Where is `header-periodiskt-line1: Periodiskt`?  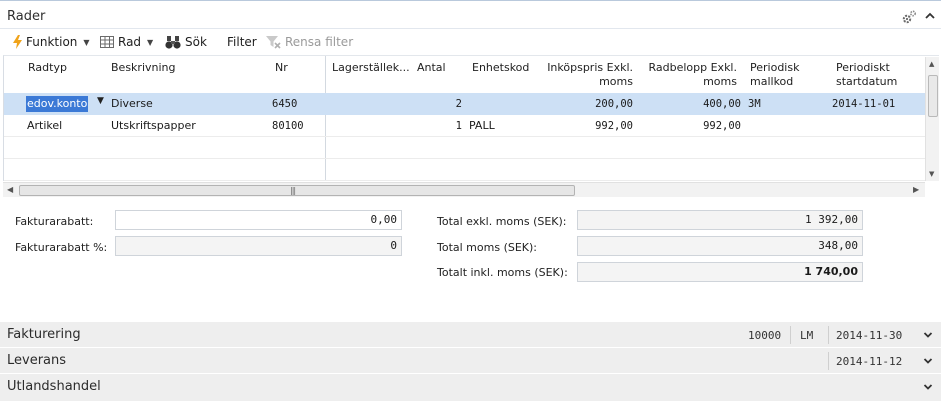
header-periodiskt-line1: Periodiskt is located at coordinates (863, 67).